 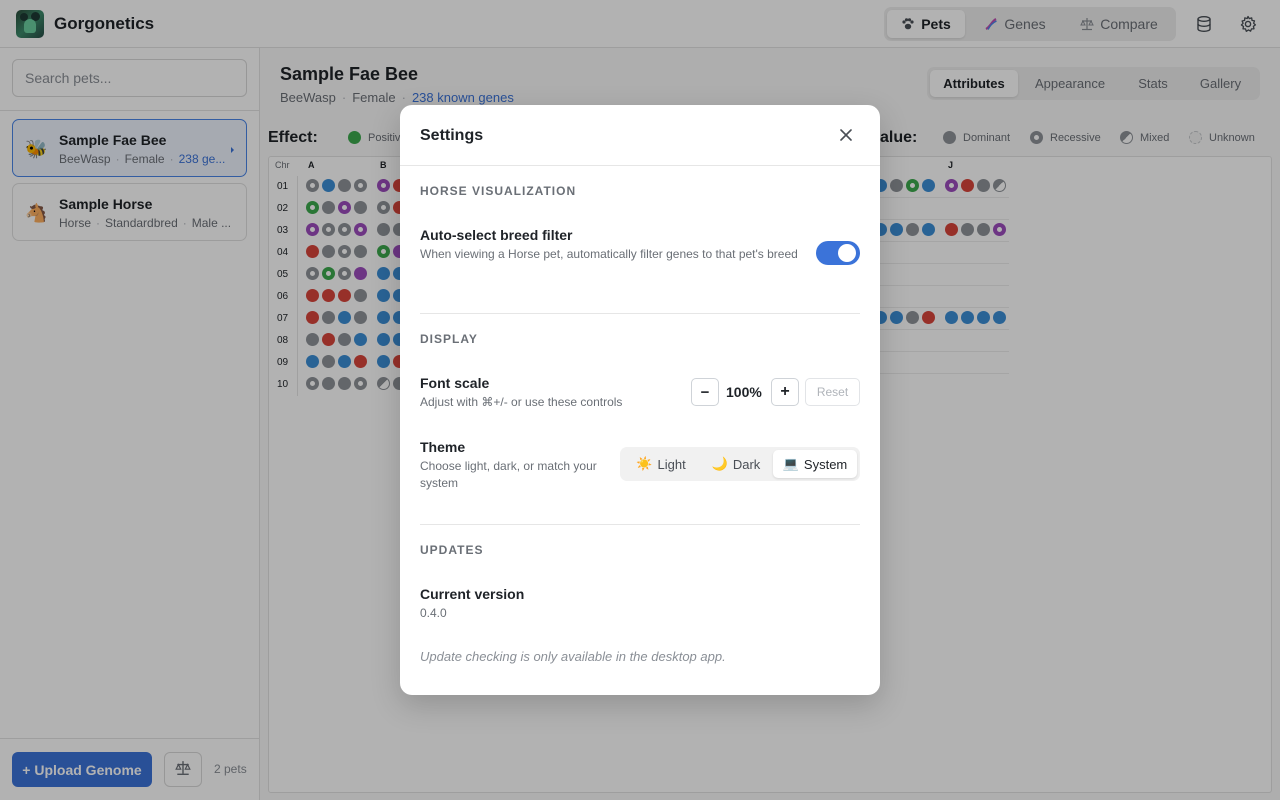 I want to click on theme-selector: ☀️ Light 🌙 Dark 💻 System, so click(x=740, y=464).